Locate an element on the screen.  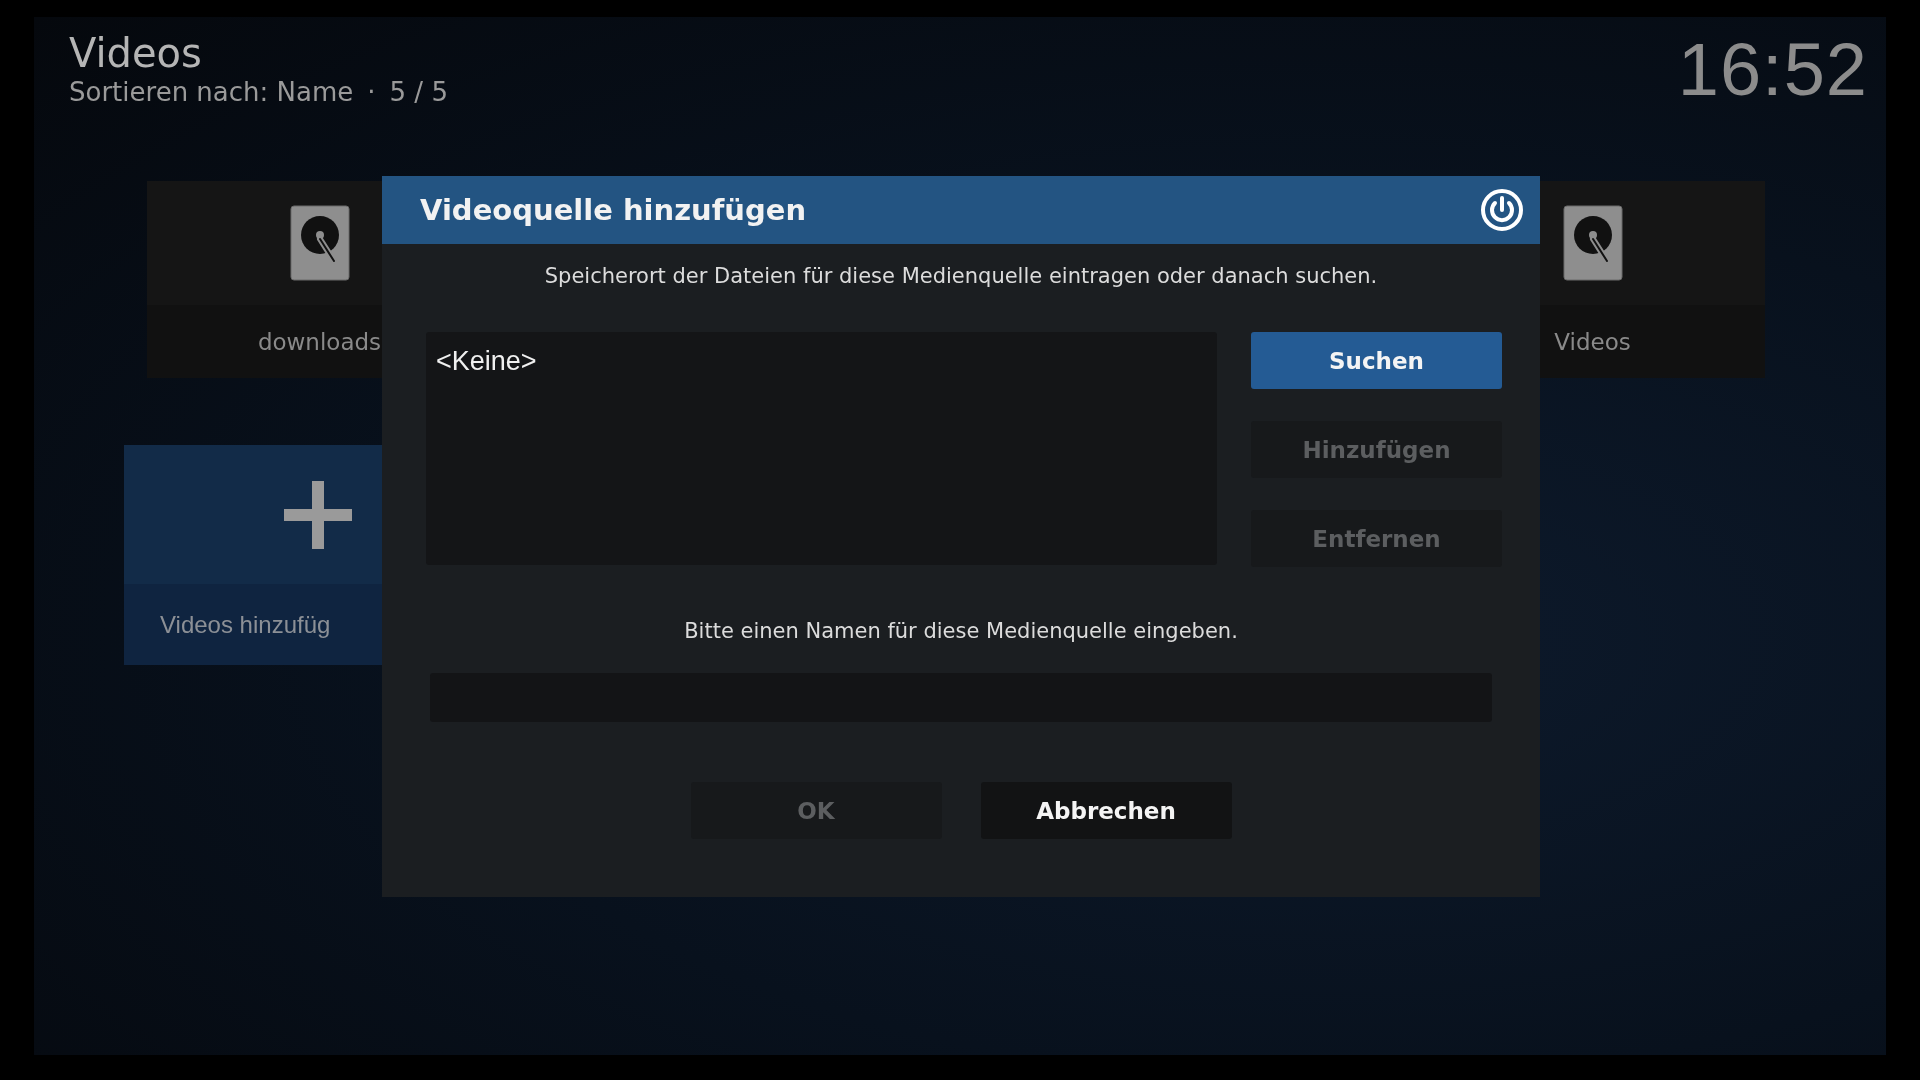
dialog-description: Speicherort der Dateien für diese Medienquelle eintragen oder danach suchen. is located at coordinates (961, 276).